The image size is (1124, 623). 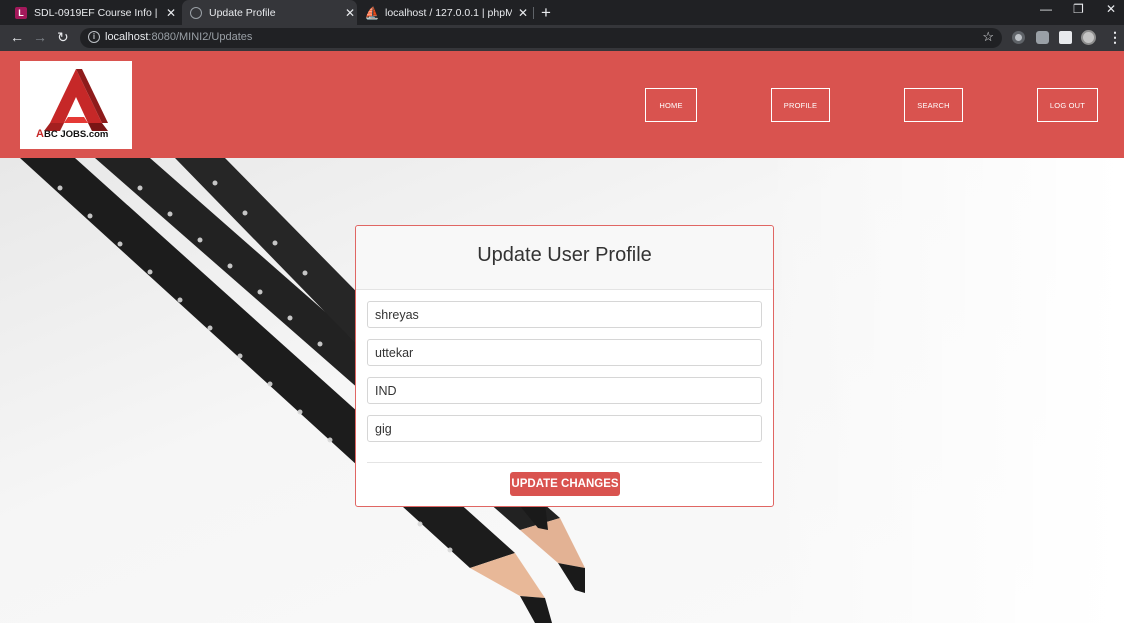 I want to click on page-title: Update User Profile, so click(x=564, y=255).